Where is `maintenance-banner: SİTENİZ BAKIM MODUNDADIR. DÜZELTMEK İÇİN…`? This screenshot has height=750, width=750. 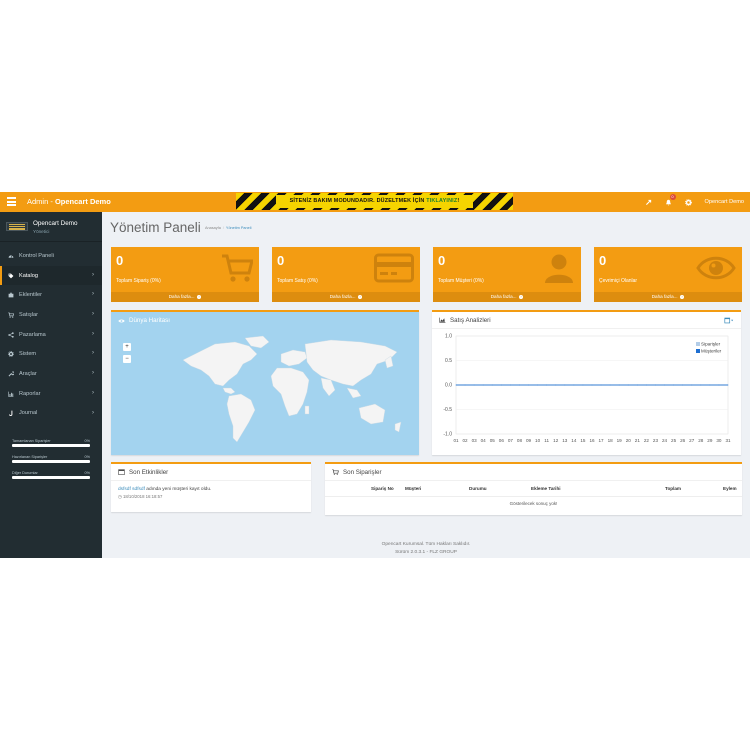 maintenance-banner: SİTENİZ BAKIM MODUNDADIR. DÜZELTMEK İÇİN… is located at coordinates (374, 201).